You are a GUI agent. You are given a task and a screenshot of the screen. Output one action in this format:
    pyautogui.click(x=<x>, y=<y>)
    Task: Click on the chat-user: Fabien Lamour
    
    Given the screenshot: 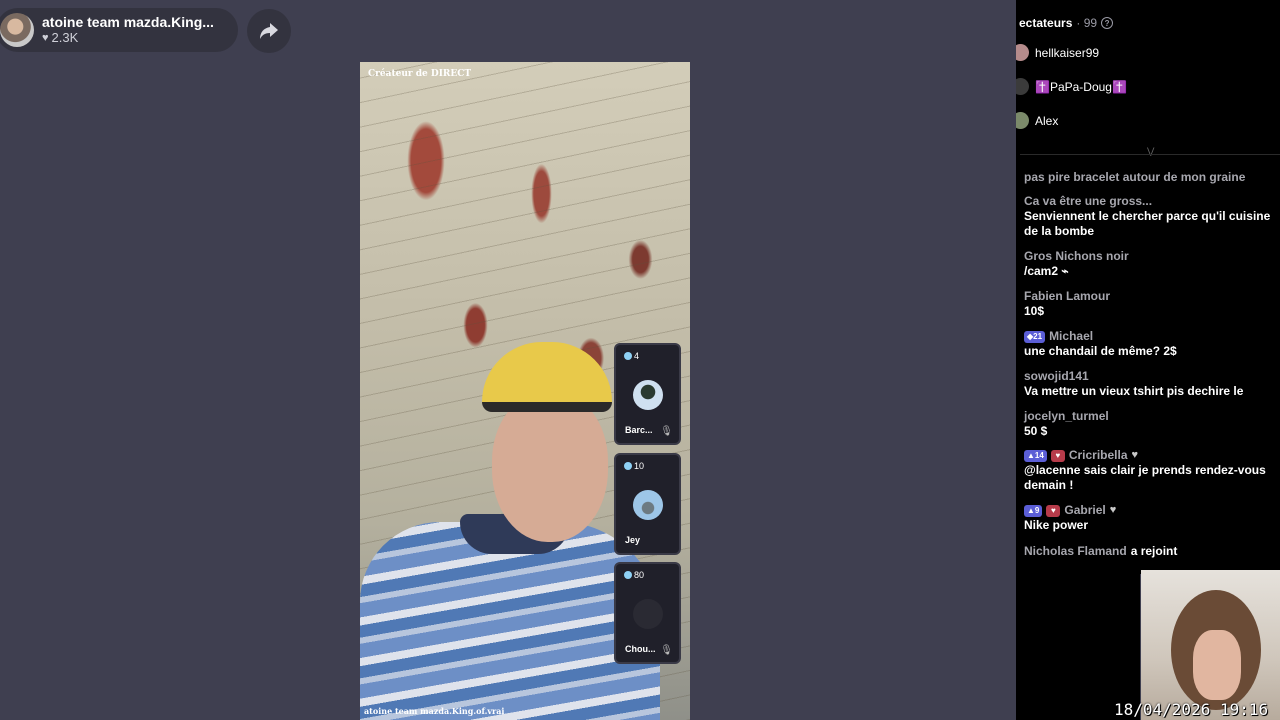 What is the action you would take?
    pyautogui.click(x=1149, y=296)
    